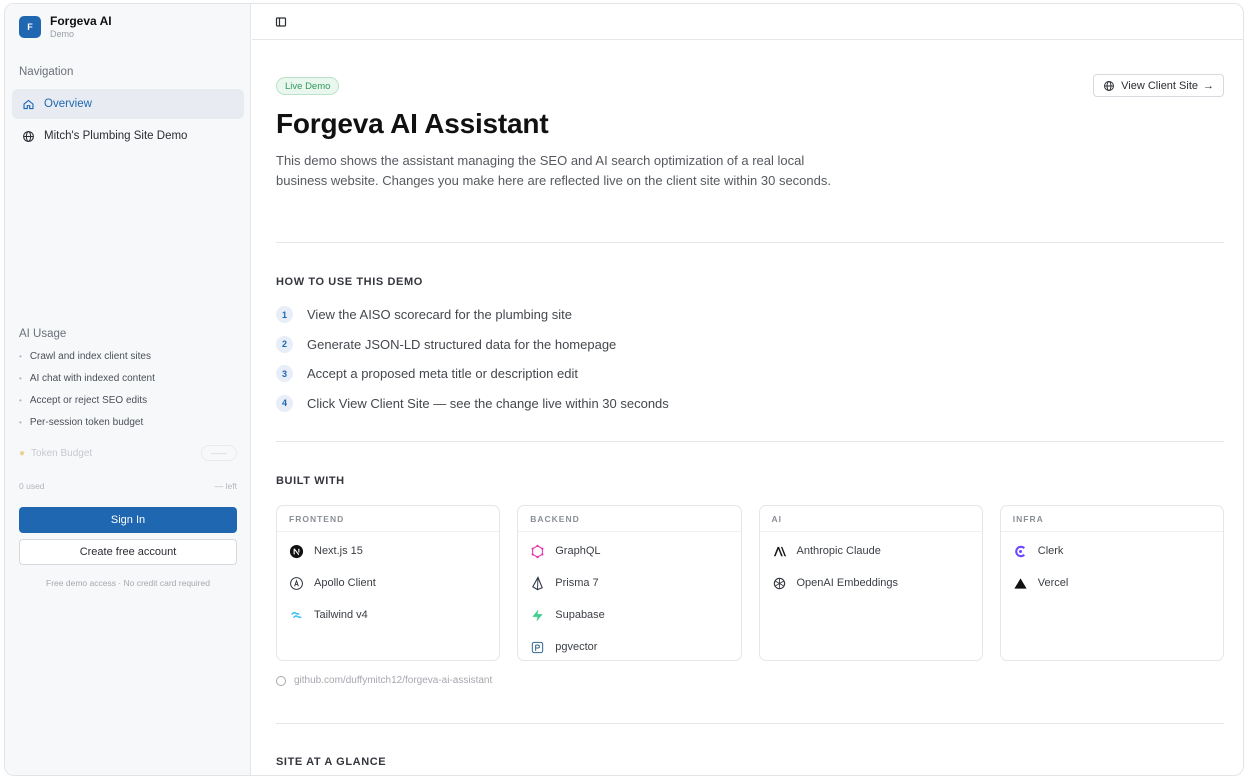 The width and height of the screenshot is (1246, 778). What do you see at coordinates (388, 519) in the screenshot?
I see `card-heading: FRONTEND` at bounding box center [388, 519].